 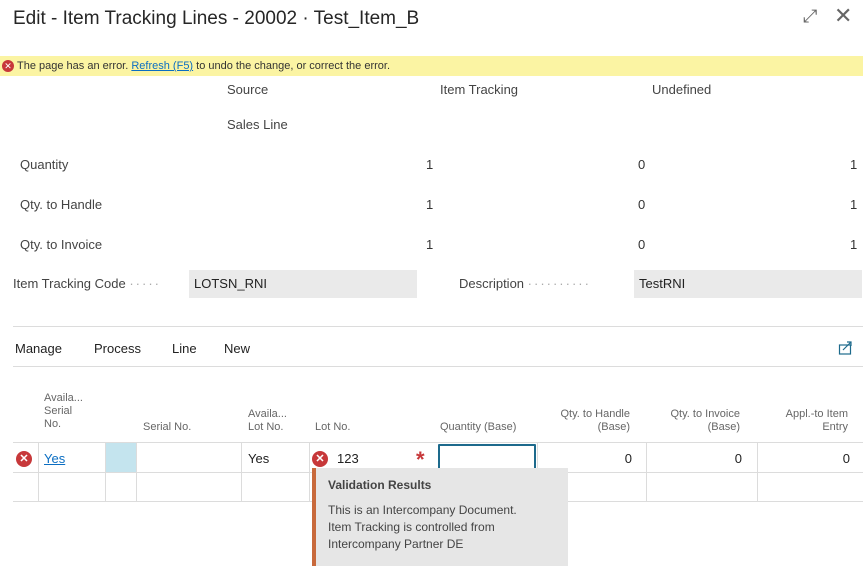 I want to click on share-icon, so click(x=845, y=347).